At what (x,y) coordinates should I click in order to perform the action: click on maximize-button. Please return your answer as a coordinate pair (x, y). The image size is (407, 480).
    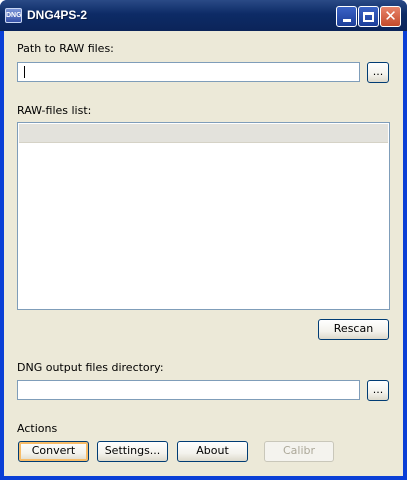
    Looking at the image, I should click on (368, 16).